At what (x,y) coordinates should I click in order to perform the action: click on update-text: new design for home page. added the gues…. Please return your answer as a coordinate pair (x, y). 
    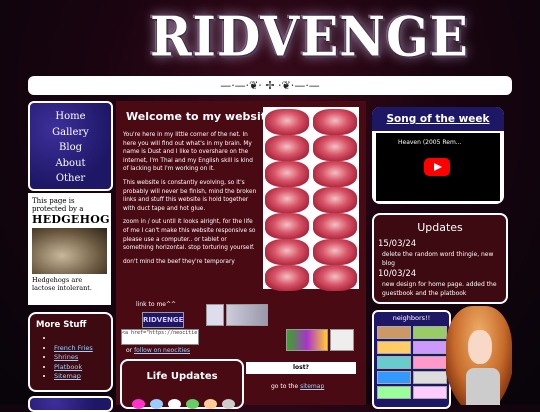
    Looking at the image, I should click on (439, 289).